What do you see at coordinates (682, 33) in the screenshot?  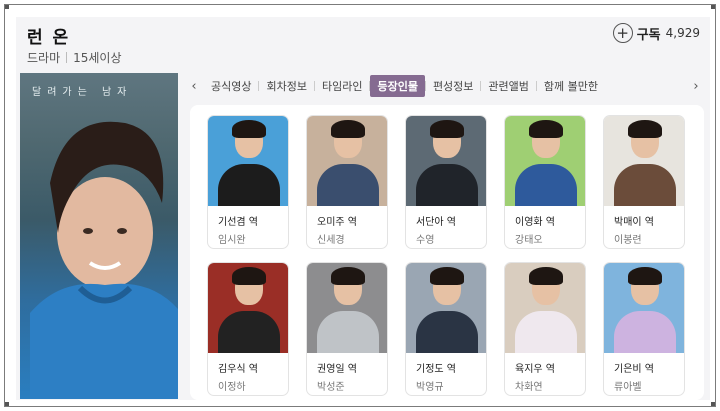 I see `subscriber-count: 4,929` at bounding box center [682, 33].